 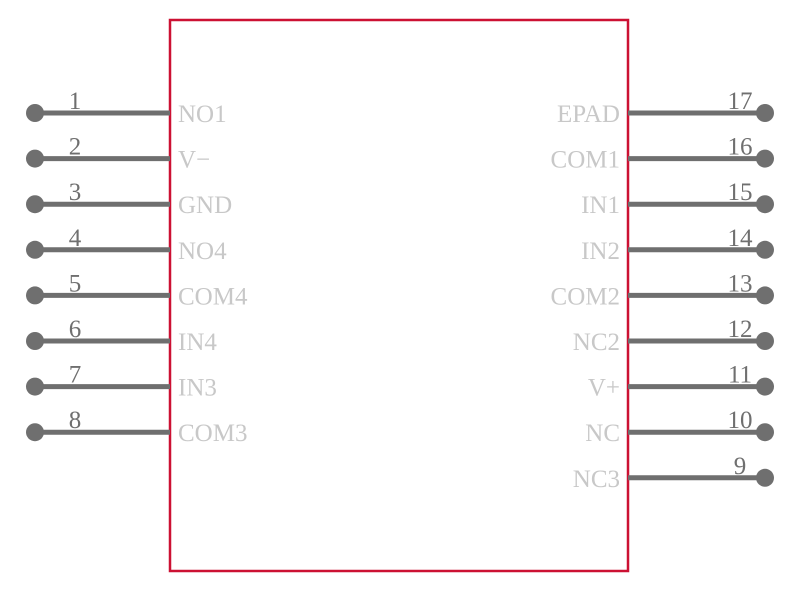 I want to click on pin-13: COM2 13, so click(x=662, y=290).